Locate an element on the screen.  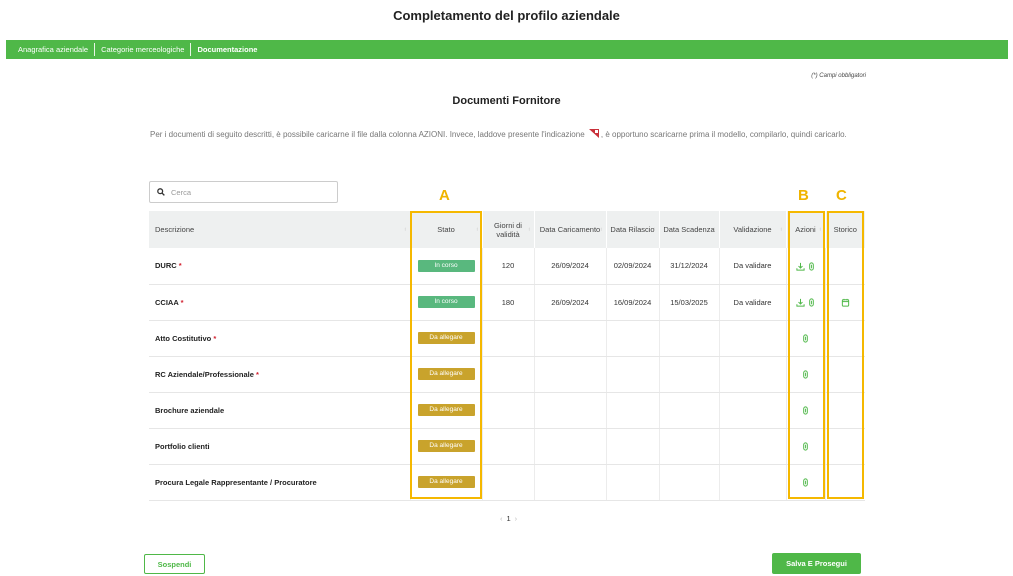
annotation-label-c: C is located at coordinates (841, 195).